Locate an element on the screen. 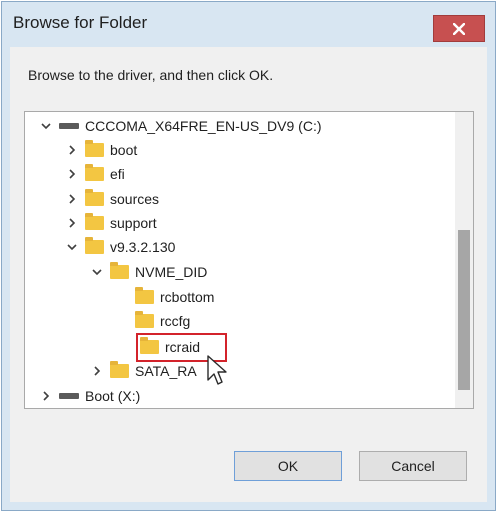  instruction-text: Browse to the driver, and then click OK. is located at coordinates (151, 75).